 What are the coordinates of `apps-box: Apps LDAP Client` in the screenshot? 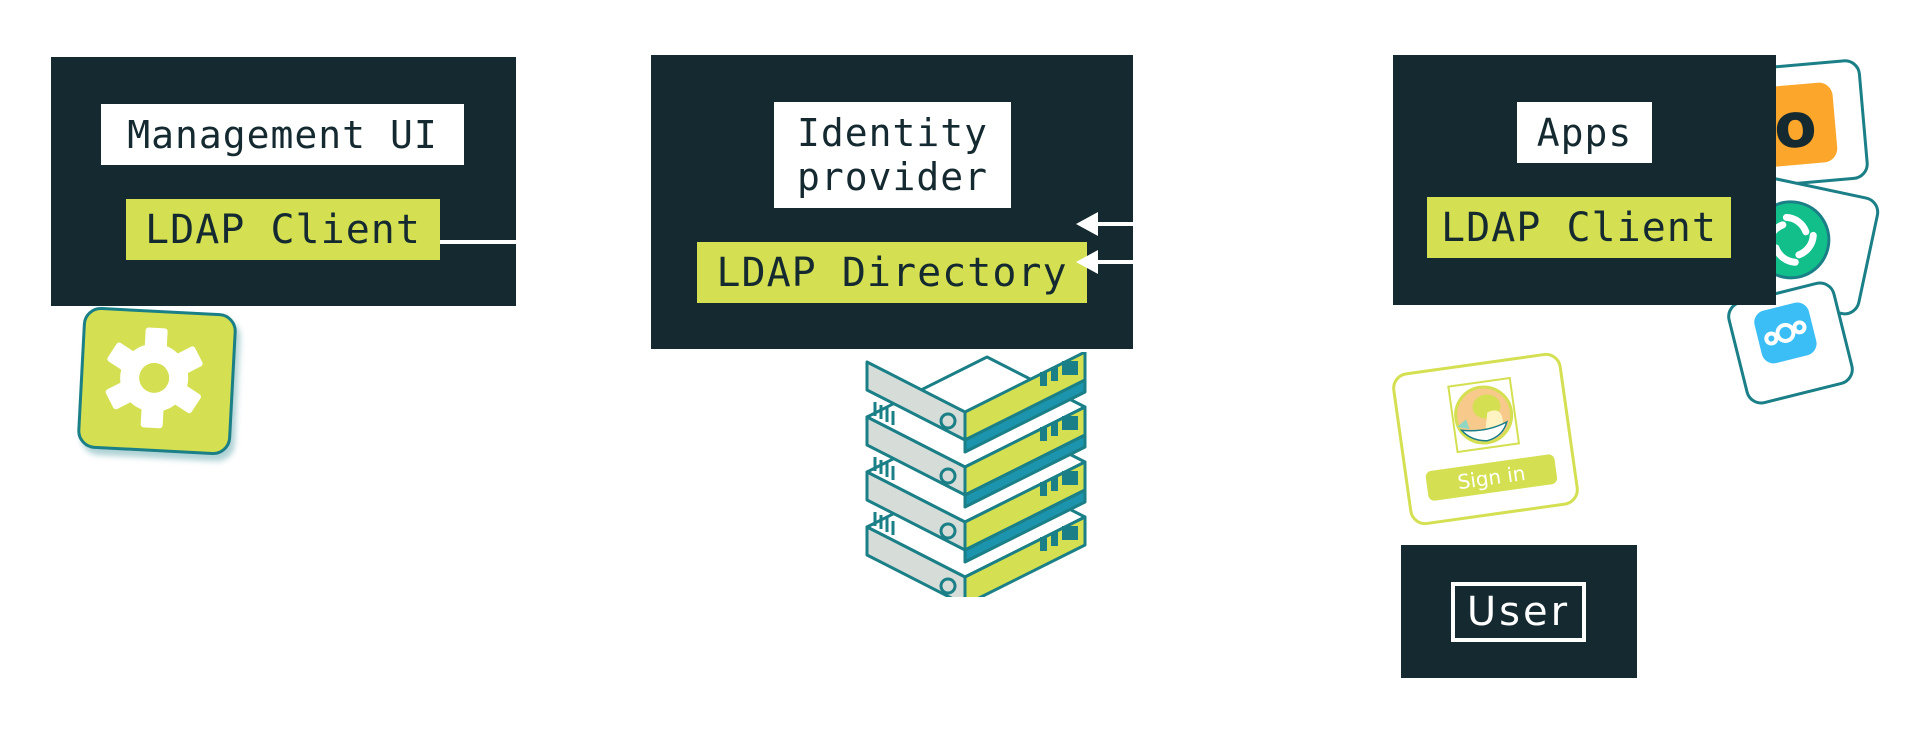 It's located at (1584, 180).